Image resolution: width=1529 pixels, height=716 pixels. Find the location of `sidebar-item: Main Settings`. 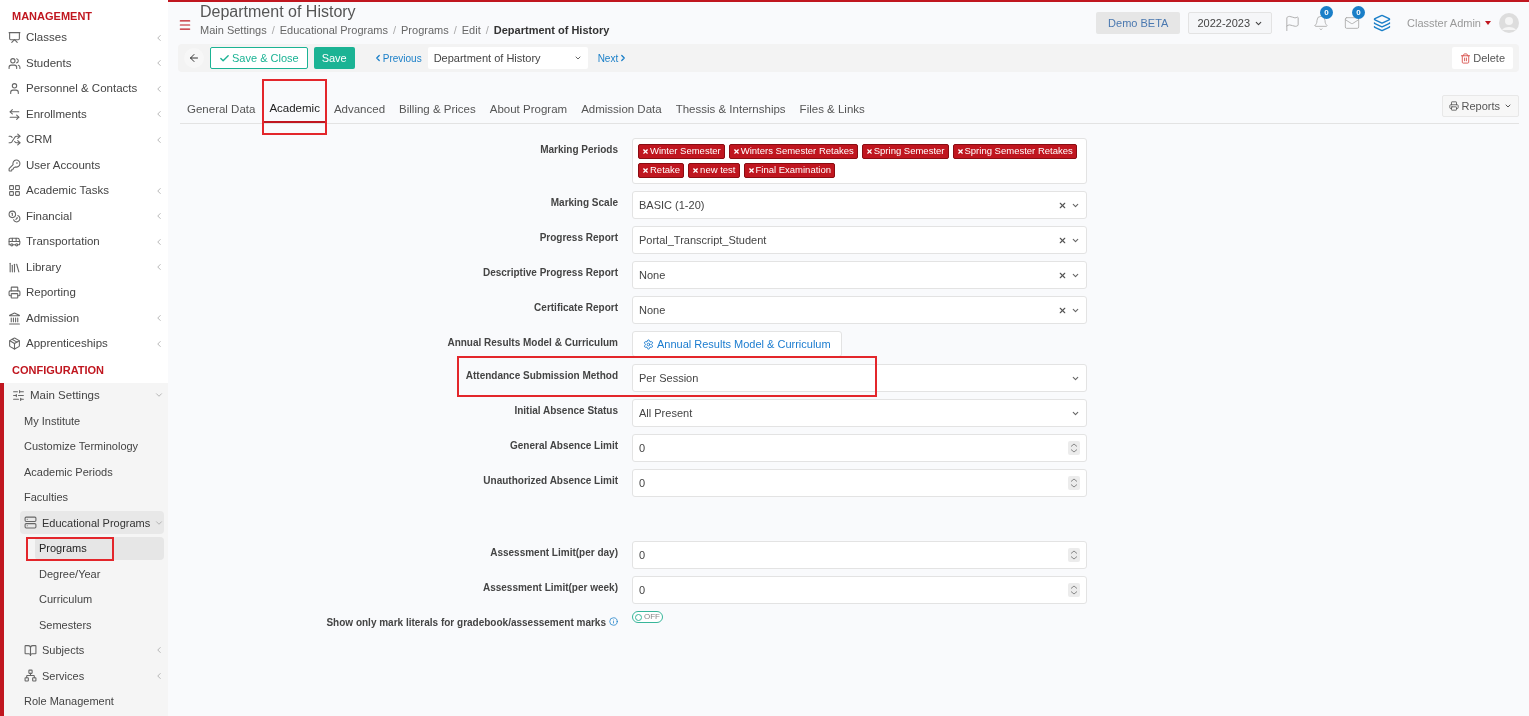

sidebar-item: Main Settings is located at coordinates (88, 395).